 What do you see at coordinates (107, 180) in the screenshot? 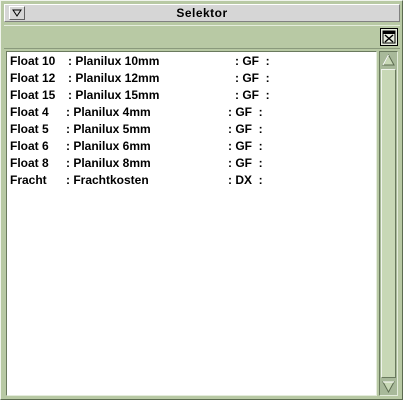
I see `item-description: : Frachtkosten` at bounding box center [107, 180].